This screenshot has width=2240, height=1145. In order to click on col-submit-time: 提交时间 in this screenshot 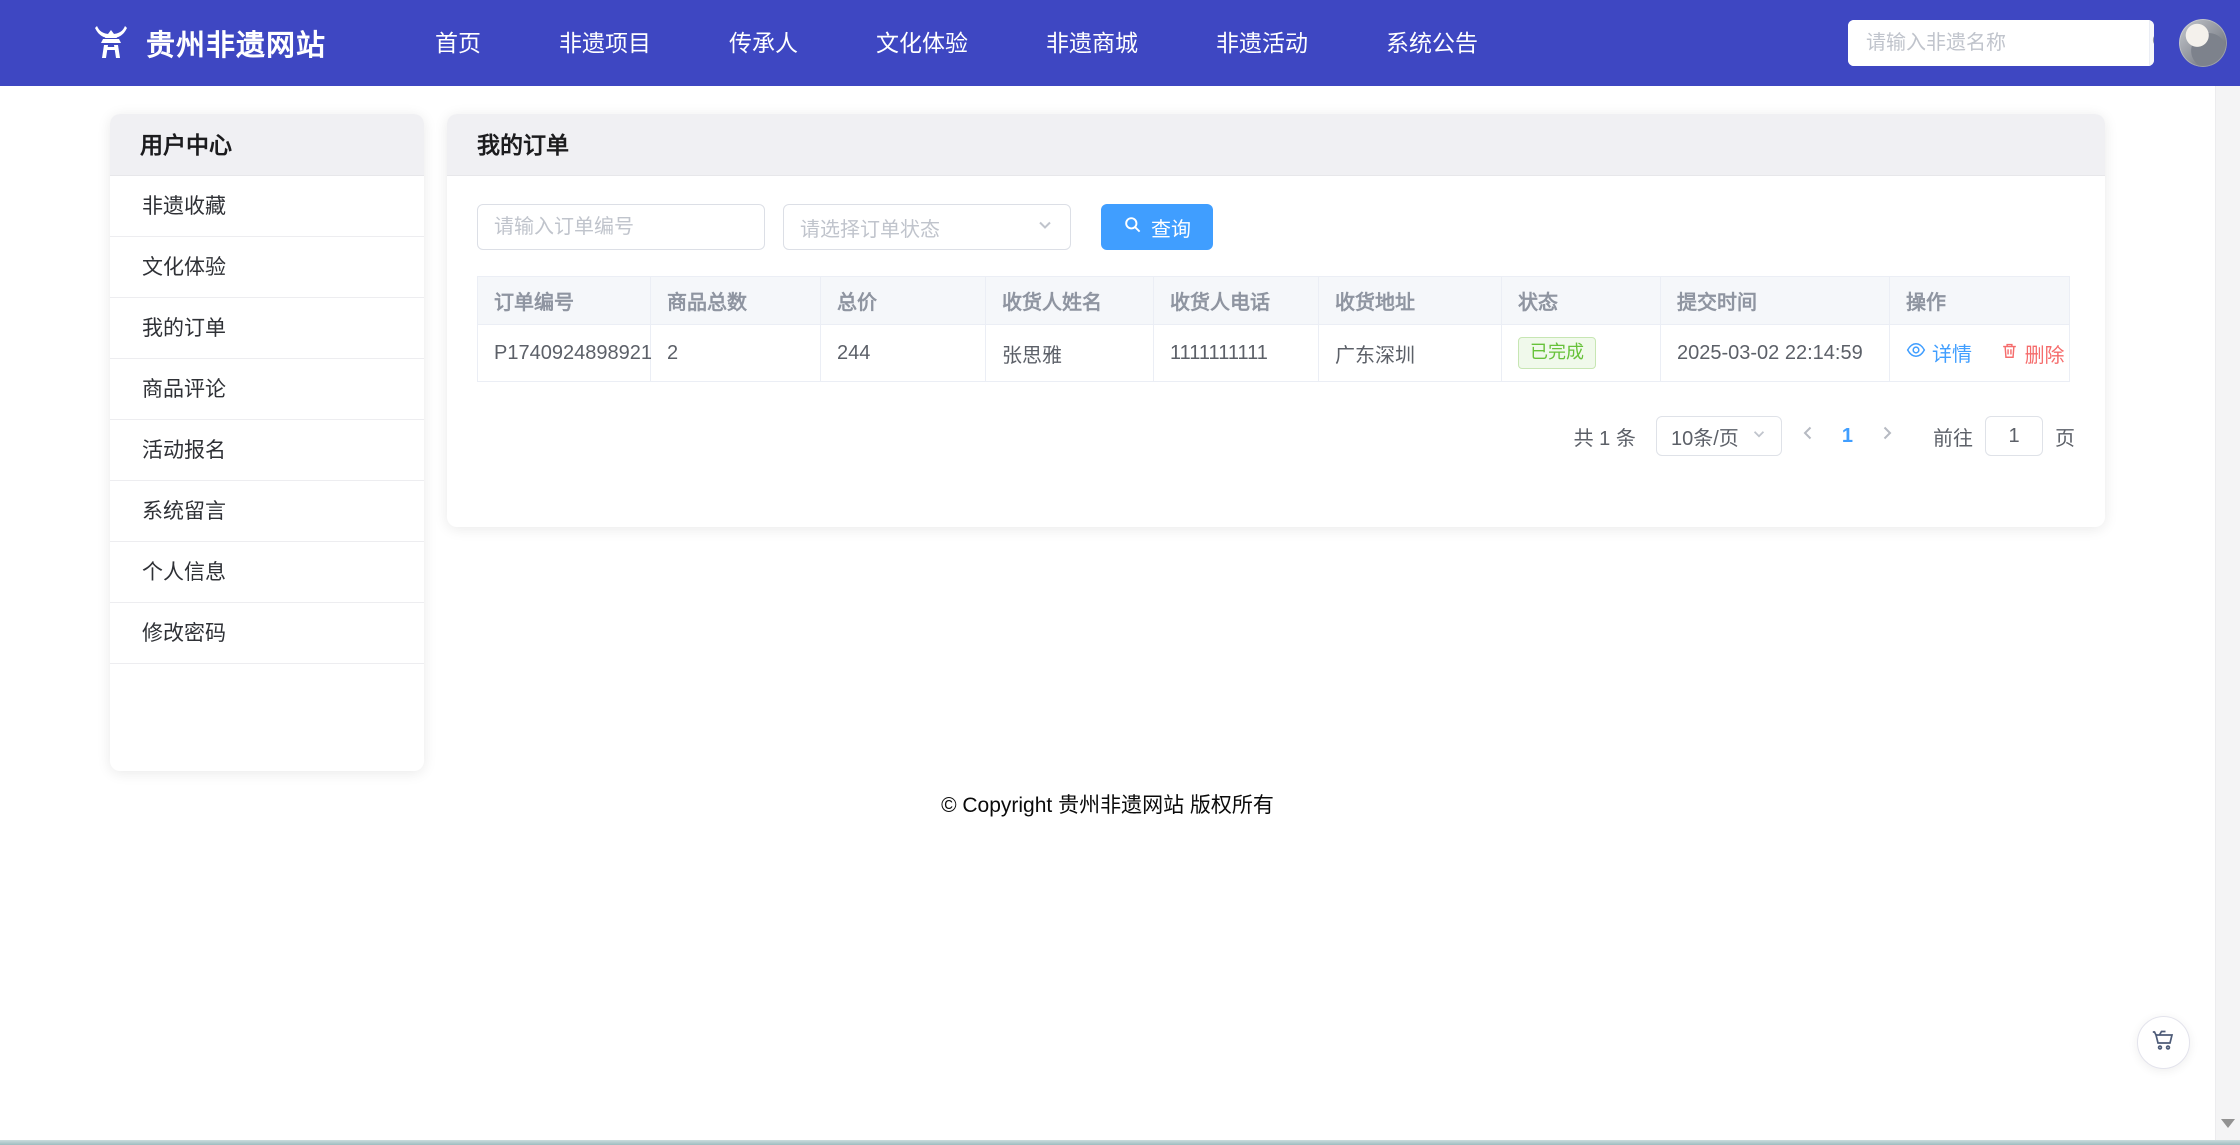, I will do `click(1775, 300)`.